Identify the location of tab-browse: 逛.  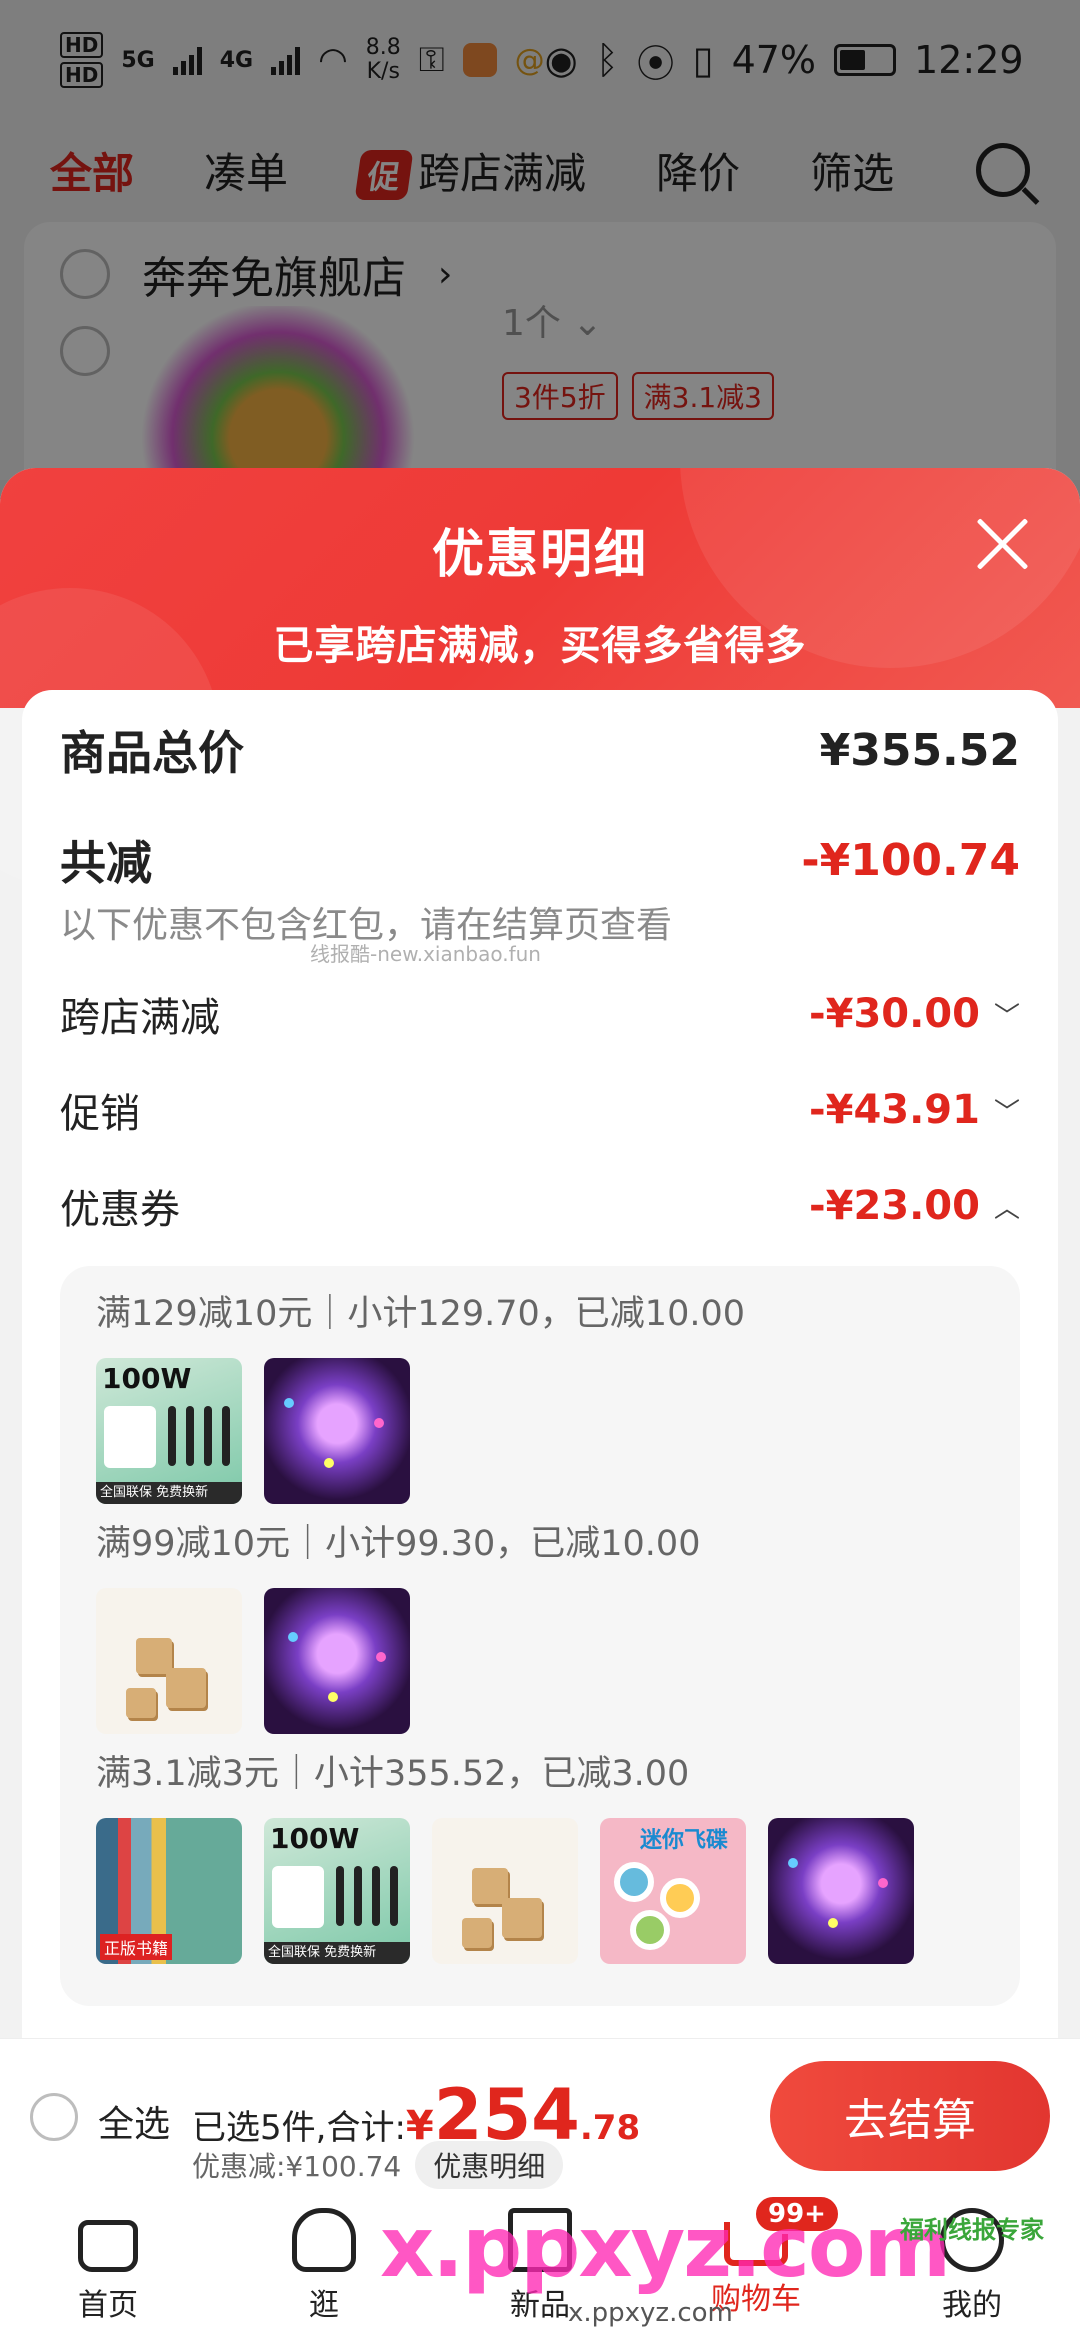
(324, 2266).